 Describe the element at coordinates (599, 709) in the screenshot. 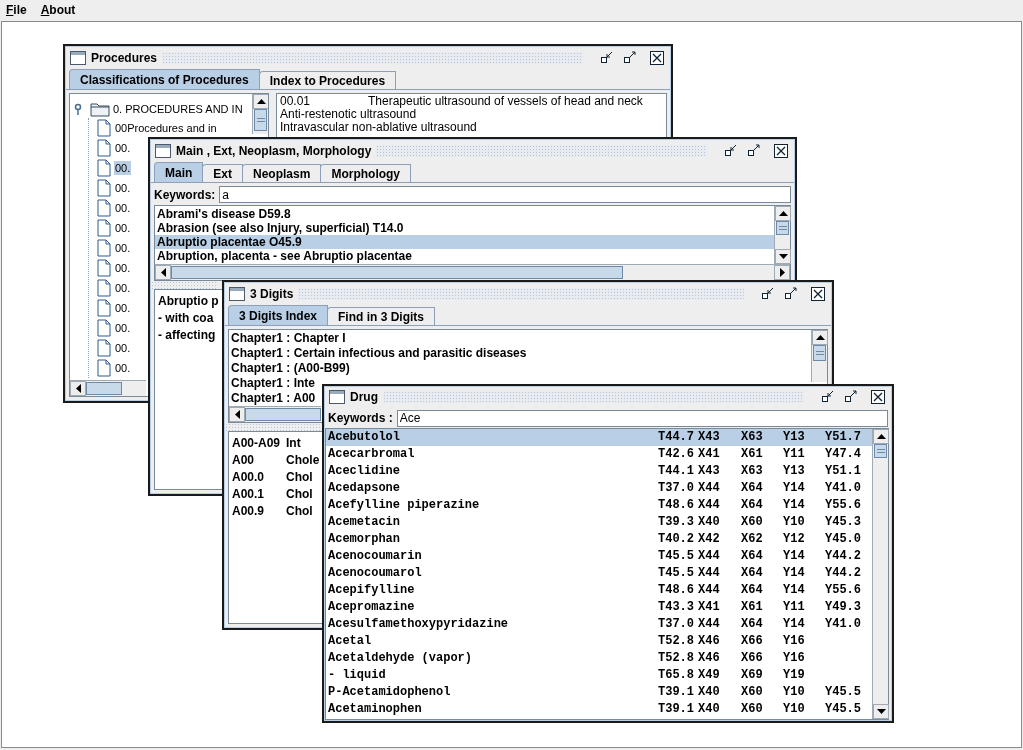

I see `table-row: Acetaminophen T39.1 X40 X60 Y10 Y45.5` at that location.